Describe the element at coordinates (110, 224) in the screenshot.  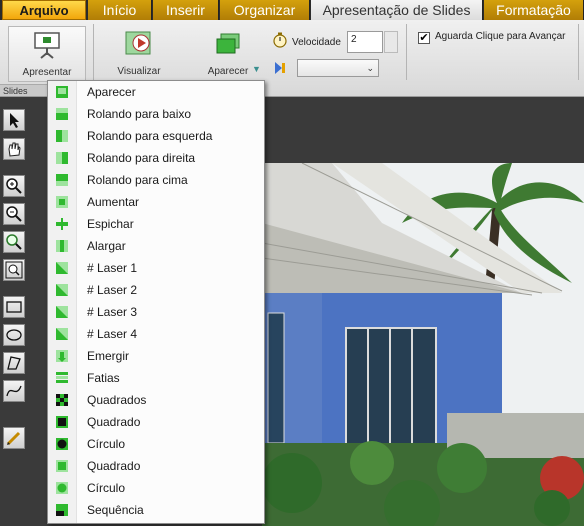
I see `transition-menu-item-label: Espichar` at that location.